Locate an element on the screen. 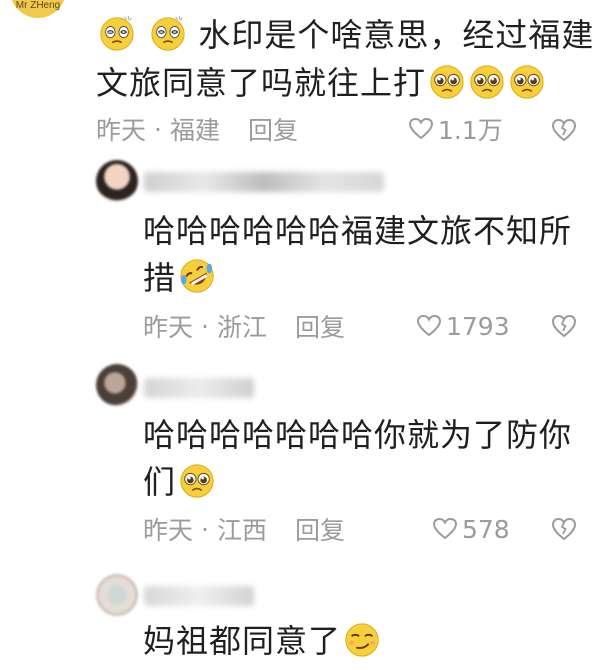 This screenshot has height=670, width=600. comment-text: 妈祖都同意了 is located at coordinates (242, 641).